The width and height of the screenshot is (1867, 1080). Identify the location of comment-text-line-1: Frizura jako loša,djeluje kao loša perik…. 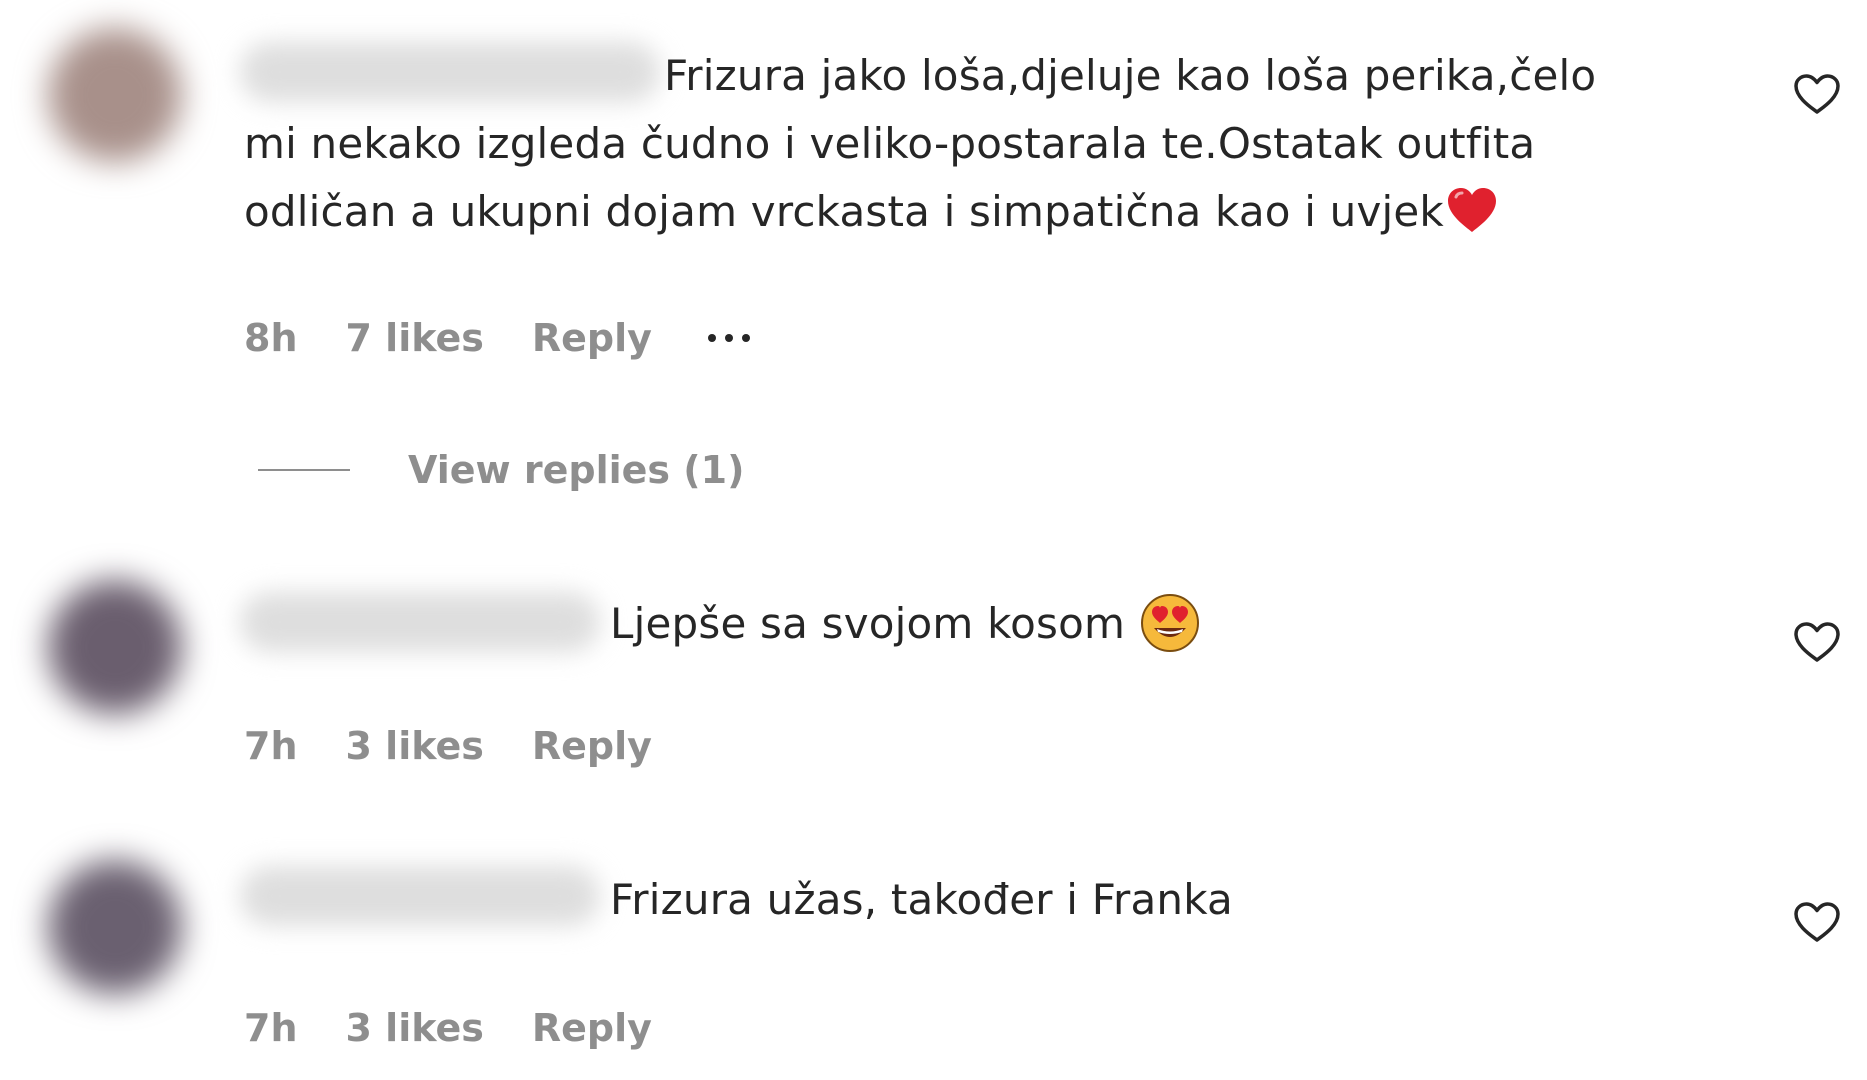
(1130, 75).